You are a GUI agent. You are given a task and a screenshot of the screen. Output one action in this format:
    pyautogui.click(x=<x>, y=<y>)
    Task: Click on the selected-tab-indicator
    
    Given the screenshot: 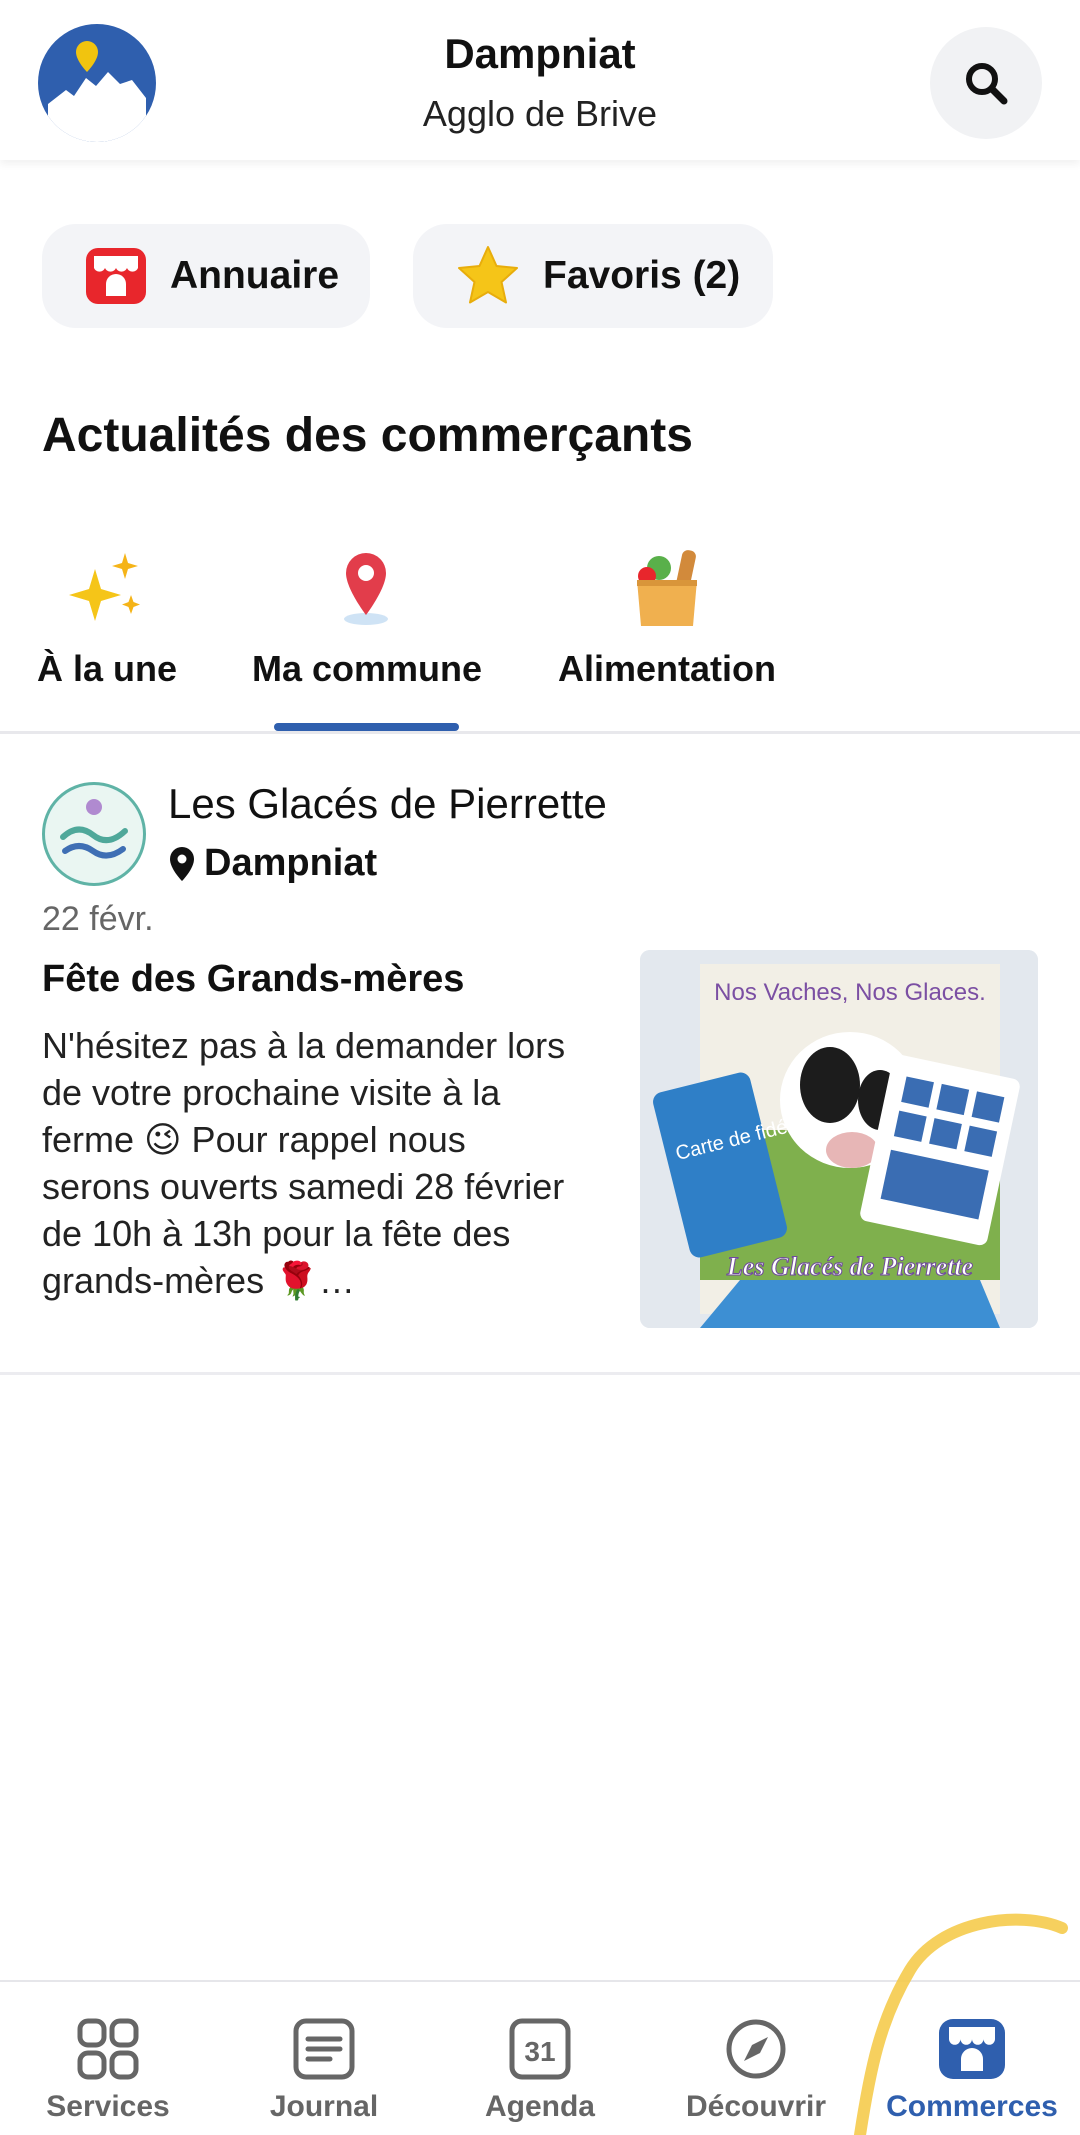 What is the action you would take?
    pyautogui.click(x=366, y=727)
    